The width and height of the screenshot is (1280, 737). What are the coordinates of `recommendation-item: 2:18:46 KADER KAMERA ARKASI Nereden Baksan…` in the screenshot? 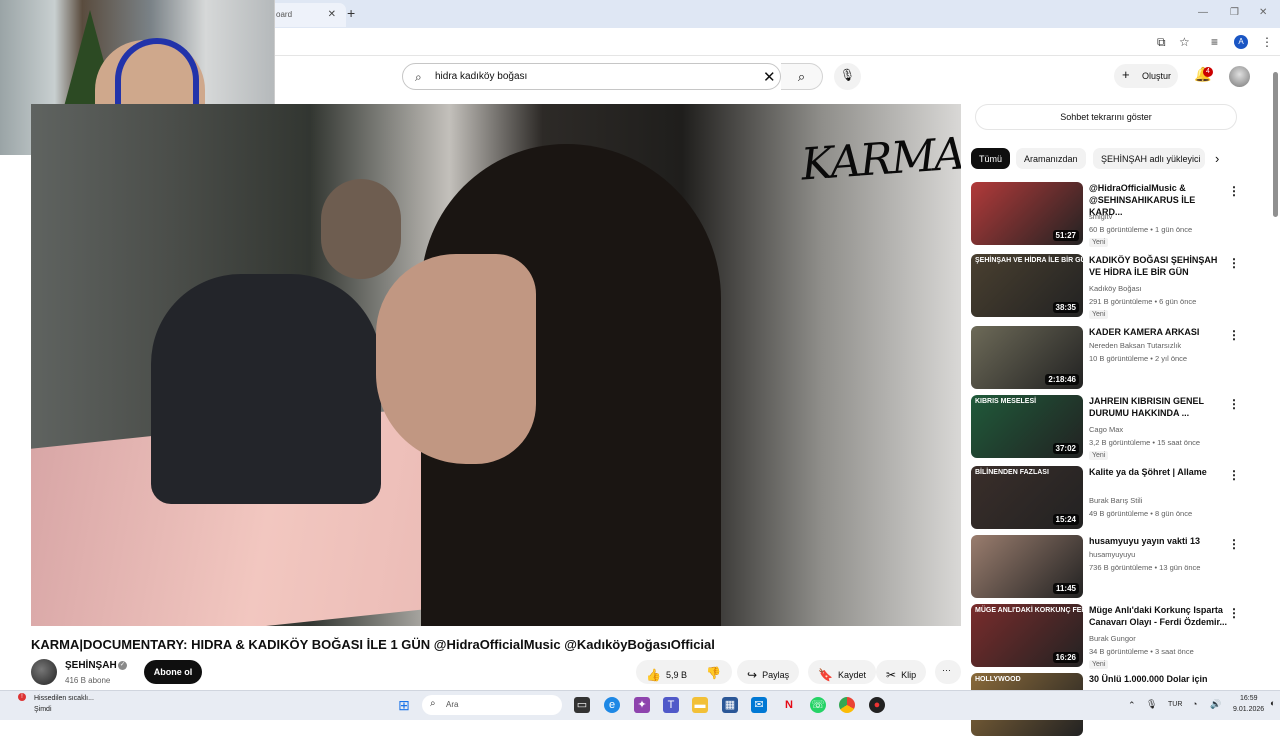 It's located at (1116, 358).